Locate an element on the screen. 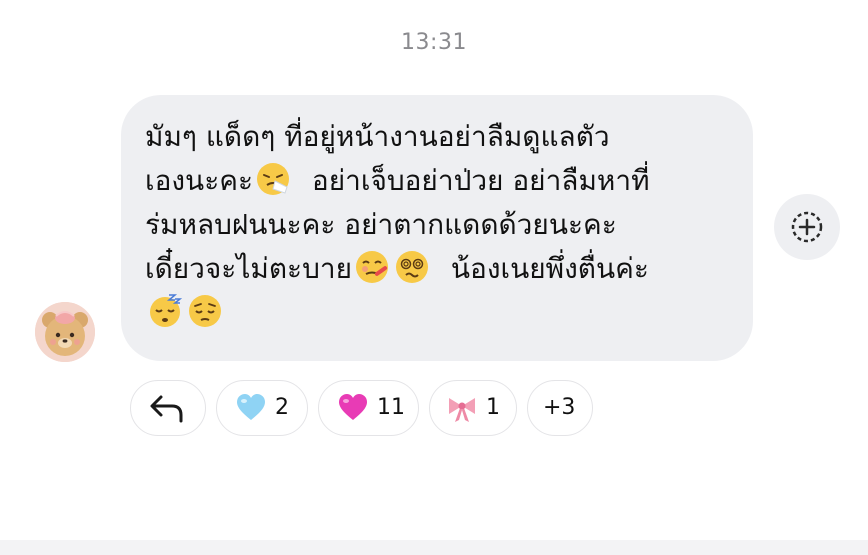  message-text: เดี๋ยวจะไม่ตะบาย is located at coordinates (248, 268).